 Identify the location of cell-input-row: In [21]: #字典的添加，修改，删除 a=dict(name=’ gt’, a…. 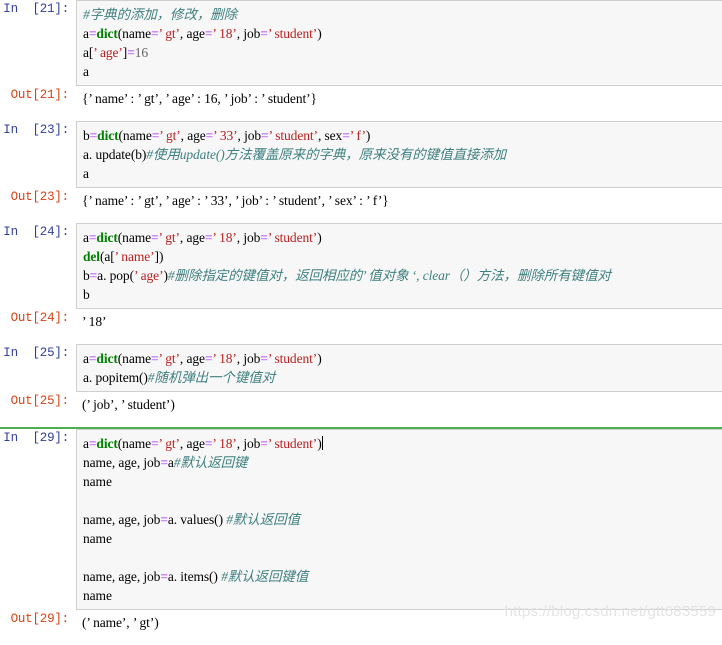
(361, 43).